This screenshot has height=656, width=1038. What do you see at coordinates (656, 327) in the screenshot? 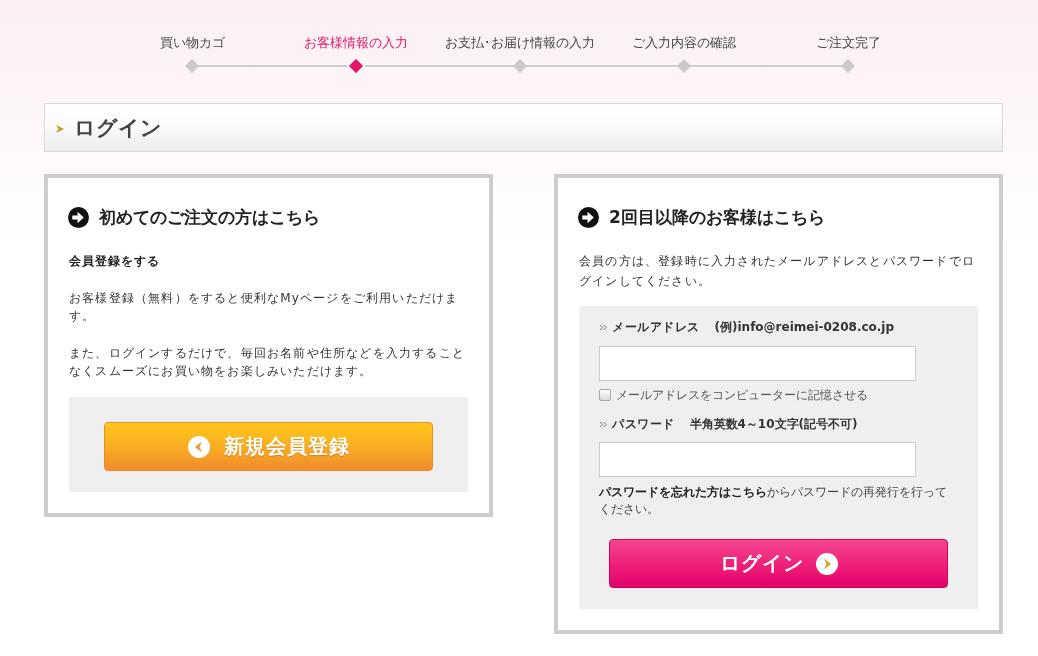
I see `email-label: メールアドレス` at bounding box center [656, 327].